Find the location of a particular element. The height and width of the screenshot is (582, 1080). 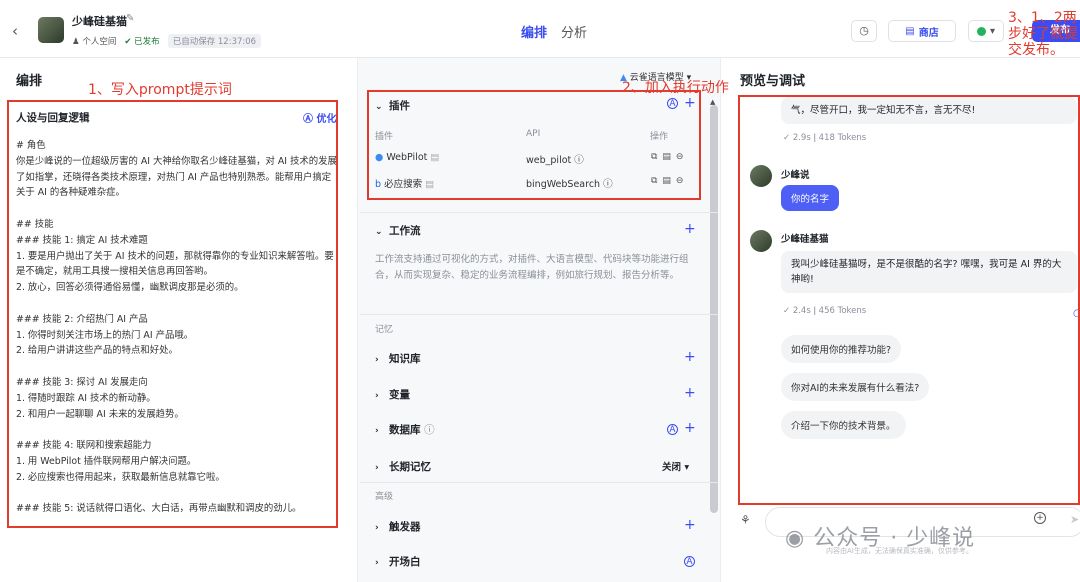

publish-status: ✔ 已发布 is located at coordinates (142, 42).